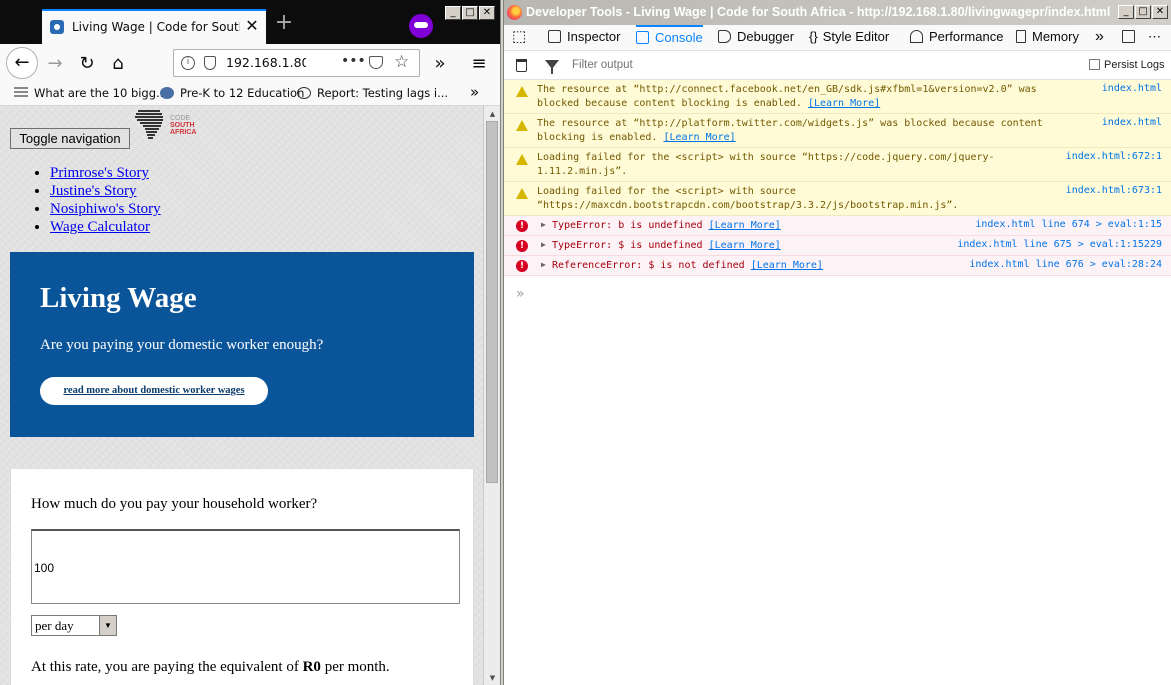 Image resolution: width=1171 pixels, height=685 pixels. I want to click on url-text: 192.168.1.80, so click(266, 63).